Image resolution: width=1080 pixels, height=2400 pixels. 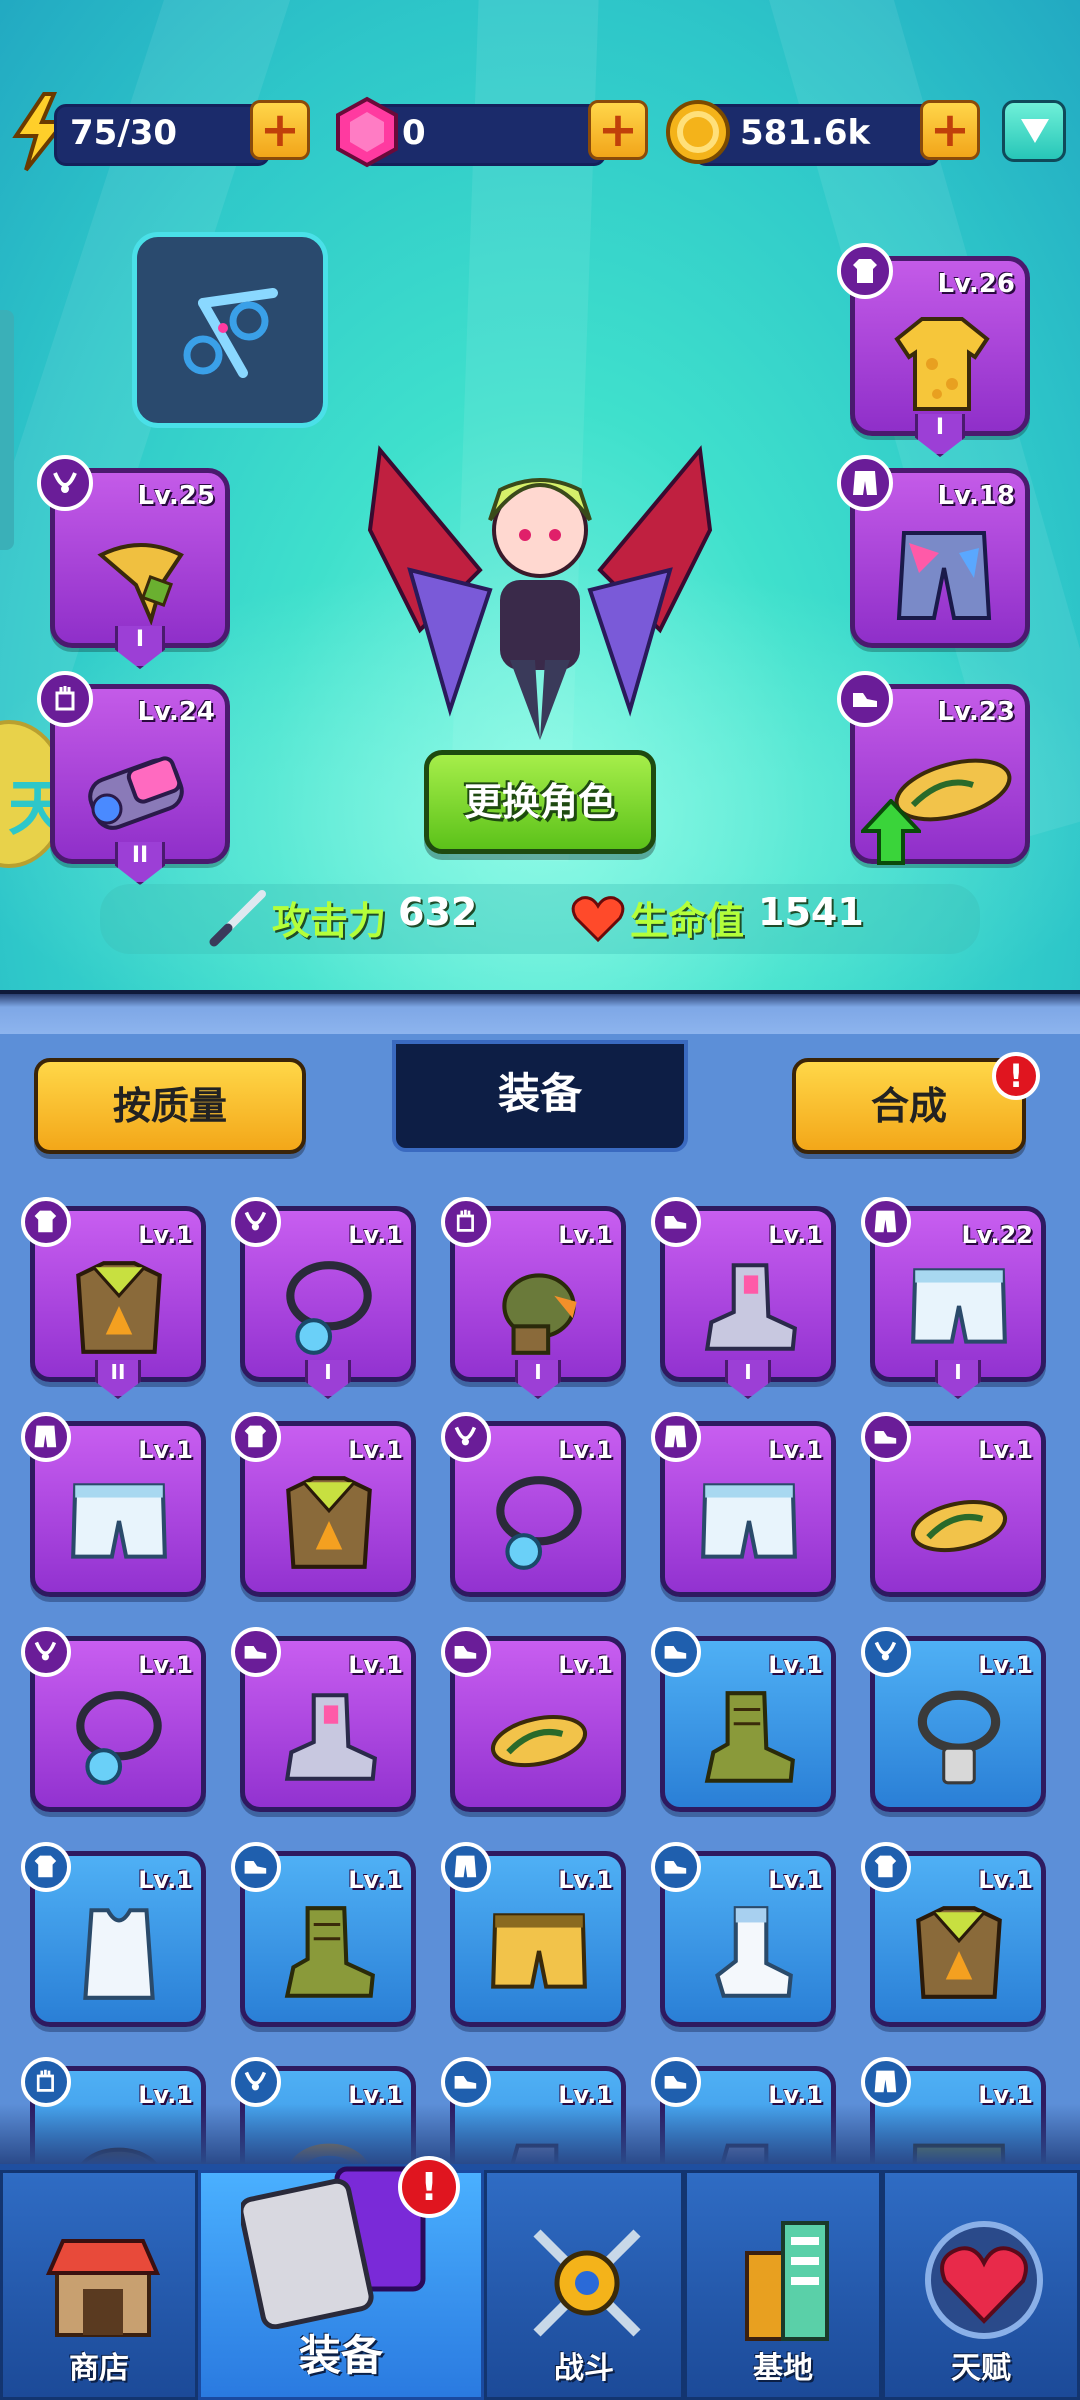 I want to click on vip-button, so click(x=1034, y=131).